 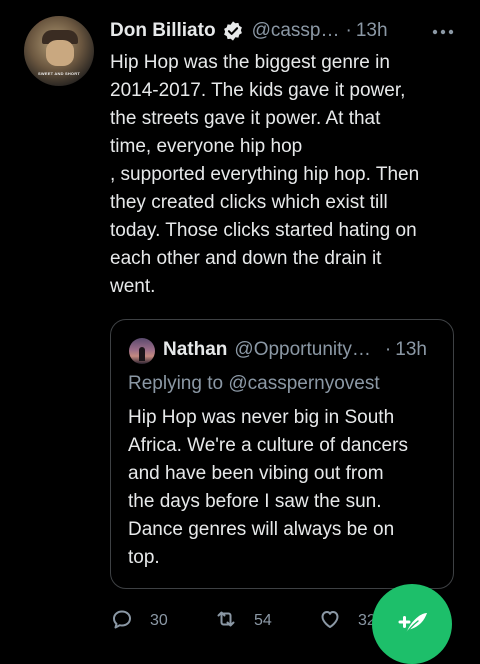 What do you see at coordinates (263, 620) in the screenshot?
I see `retweet-count: 54` at bounding box center [263, 620].